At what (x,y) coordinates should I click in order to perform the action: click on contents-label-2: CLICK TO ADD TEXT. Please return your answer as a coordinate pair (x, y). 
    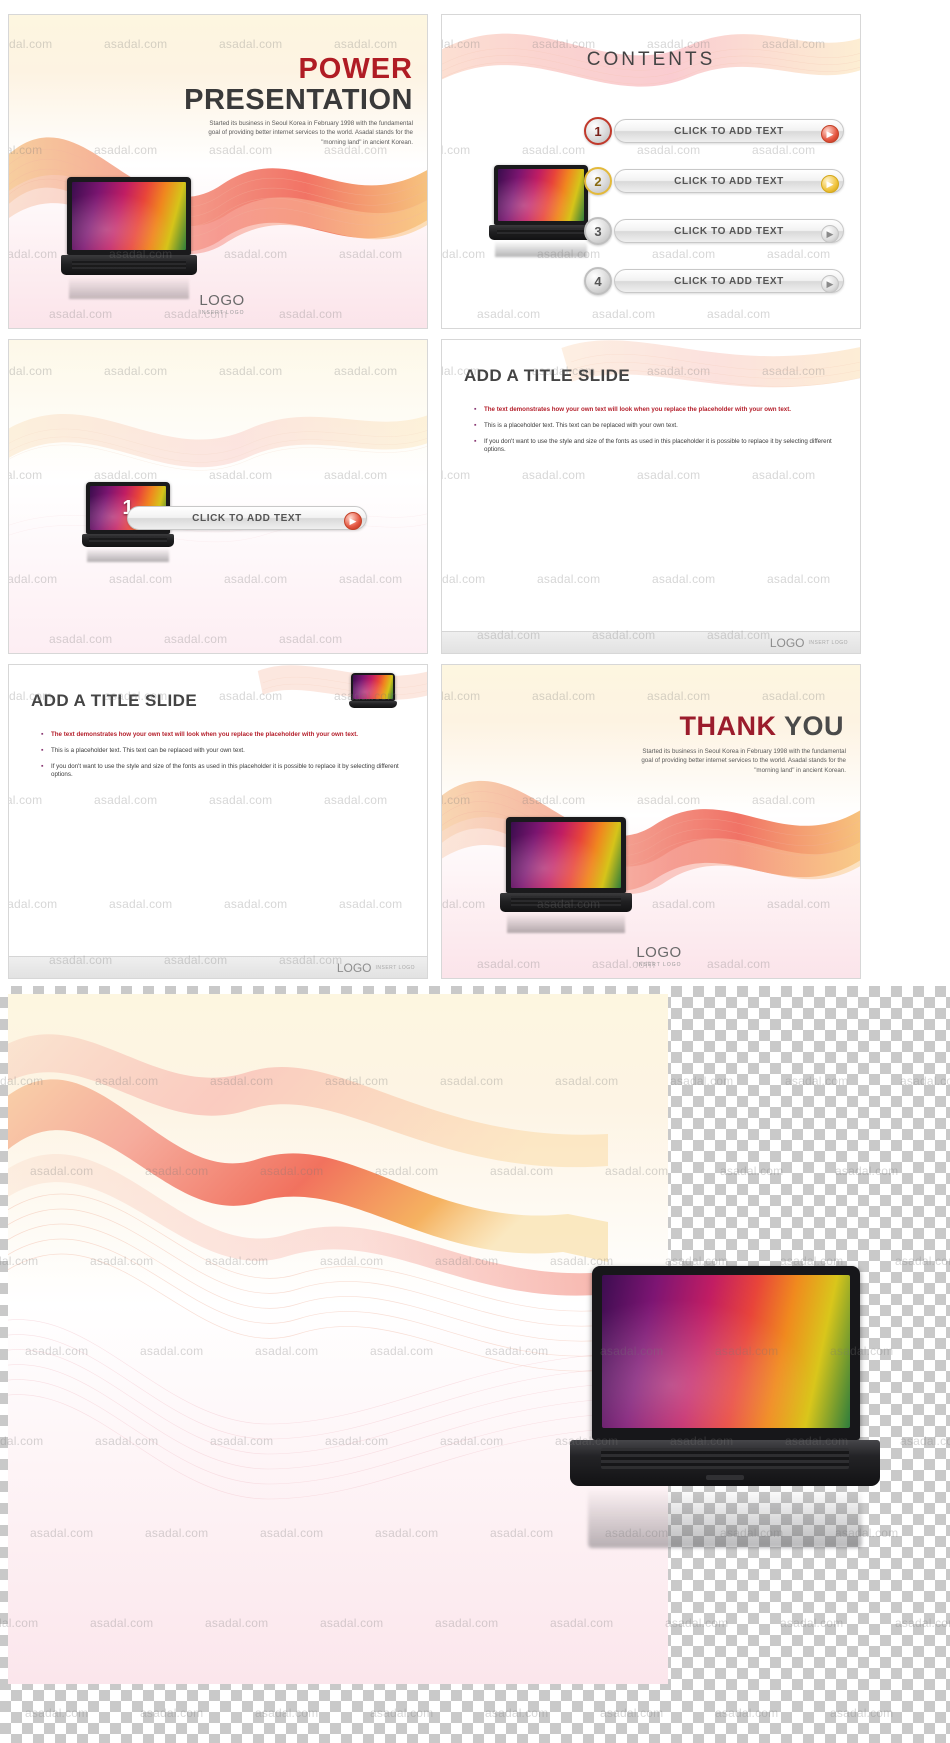
    Looking at the image, I should click on (729, 181).